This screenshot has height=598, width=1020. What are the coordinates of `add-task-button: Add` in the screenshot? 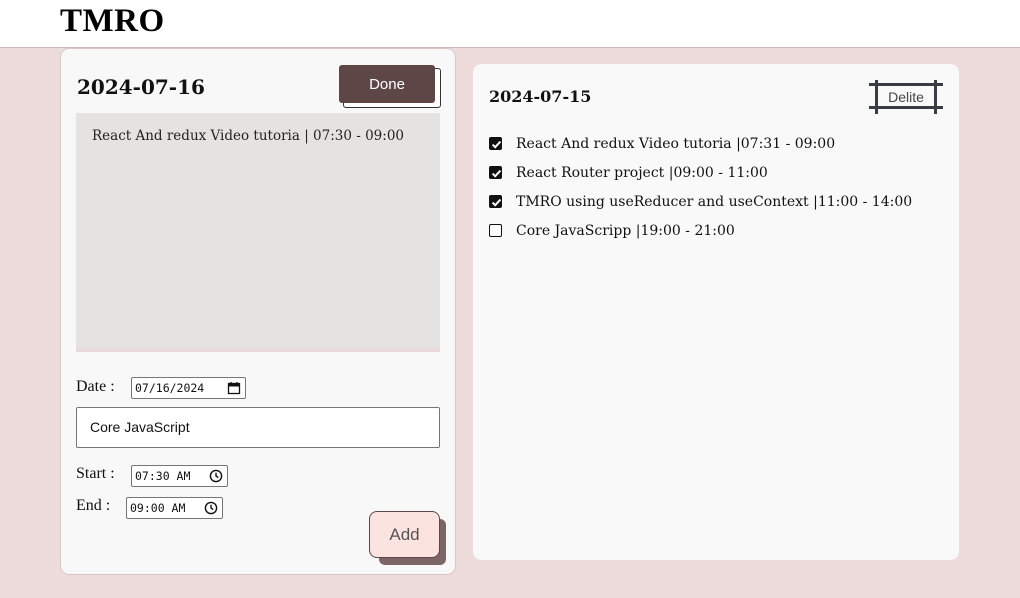 It's located at (404, 534).